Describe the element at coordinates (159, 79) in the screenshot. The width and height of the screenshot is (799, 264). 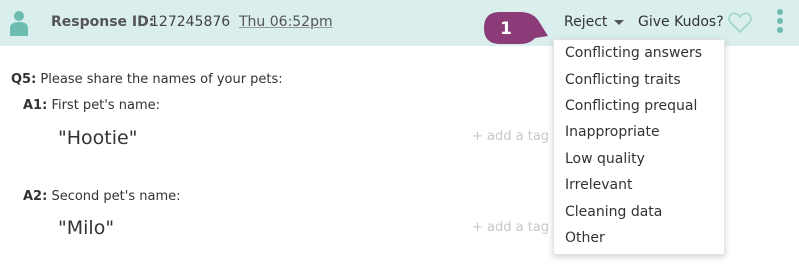
I see `question-text: Please share the names of your pets:` at that location.